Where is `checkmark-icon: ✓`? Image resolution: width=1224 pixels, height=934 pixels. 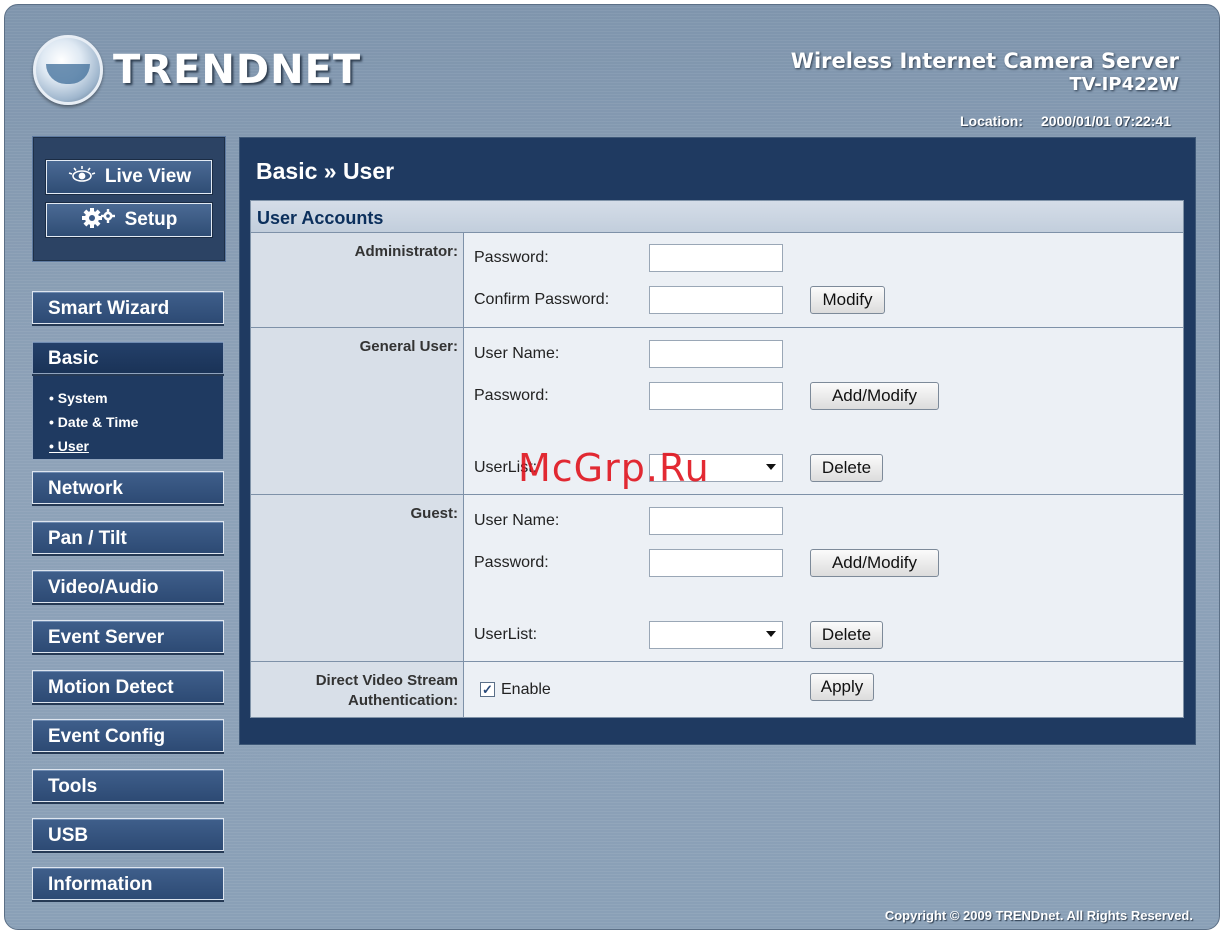
checkmark-icon: ✓ is located at coordinates (487, 689).